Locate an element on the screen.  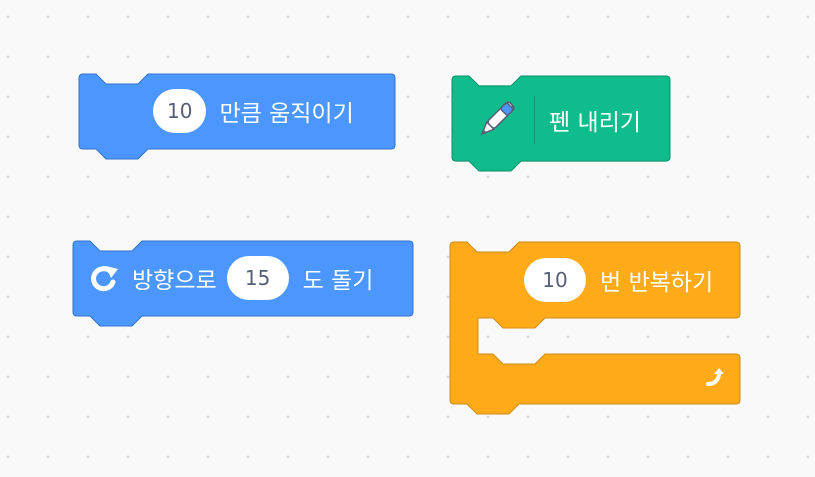
repeat-label: 번 반복하기 is located at coordinates (657, 283).